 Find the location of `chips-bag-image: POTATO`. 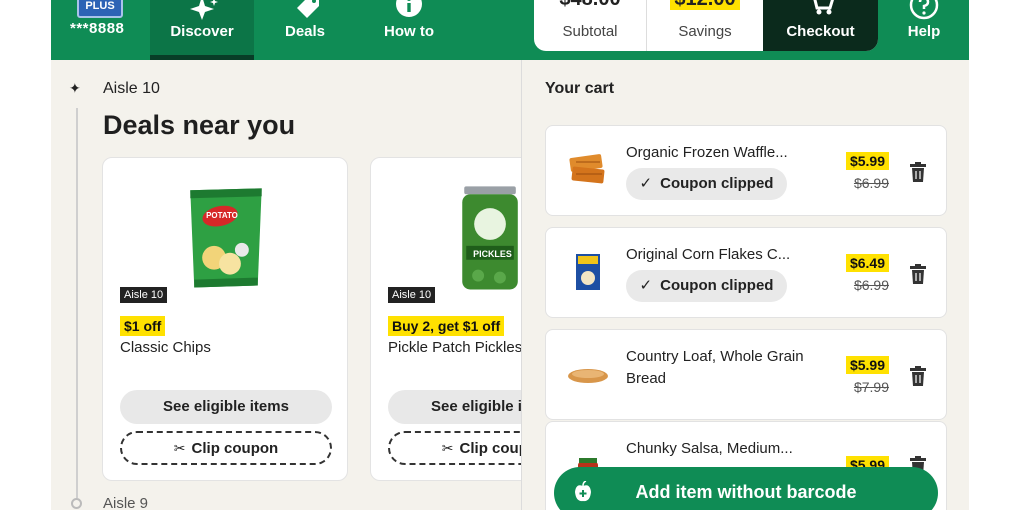

chips-bag-image: POTATO is located at coordinates (226, 238).